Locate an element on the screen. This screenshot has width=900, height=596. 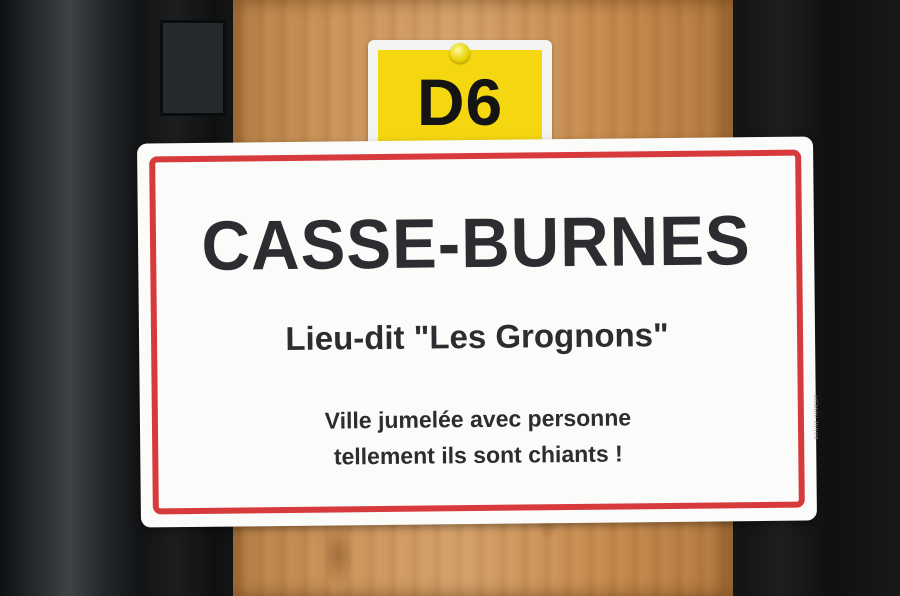
town-sign-subtitle: Lieu-dit "Les Grognons" is located at coordinates (477, 336).